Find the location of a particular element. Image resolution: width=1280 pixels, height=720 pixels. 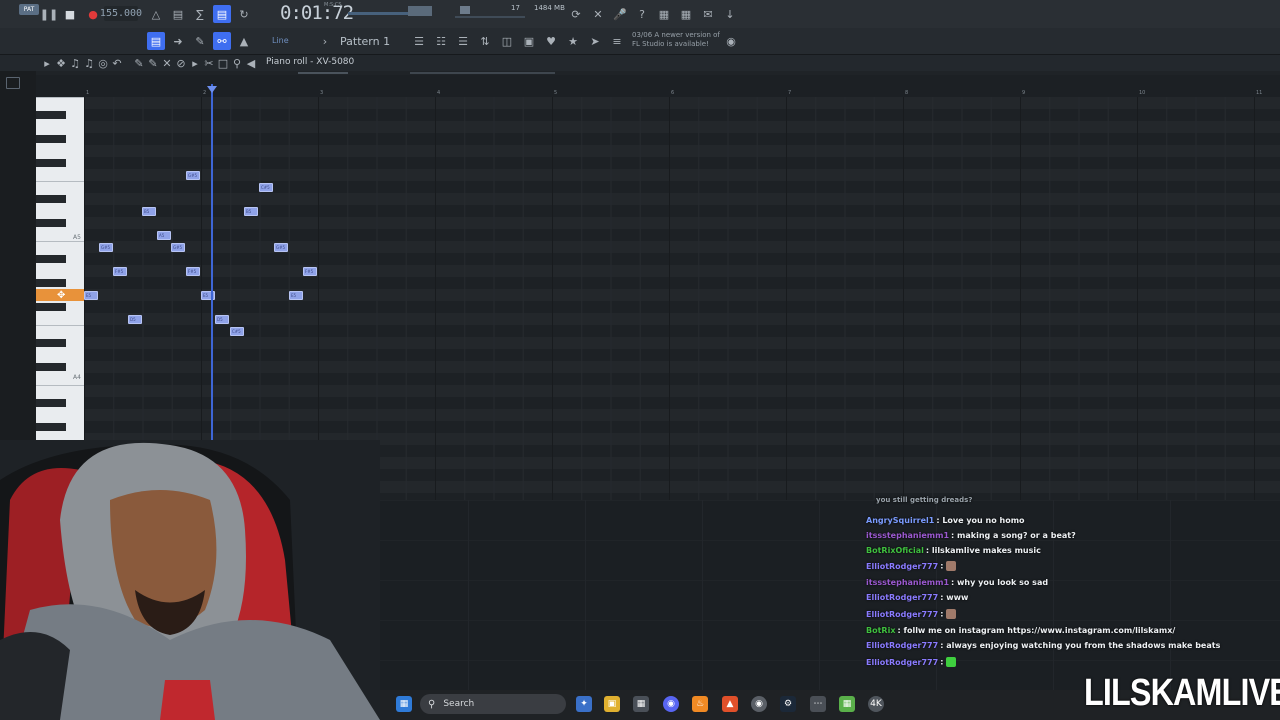

tuner-icon: ★ is located at coordinates (573, 41).